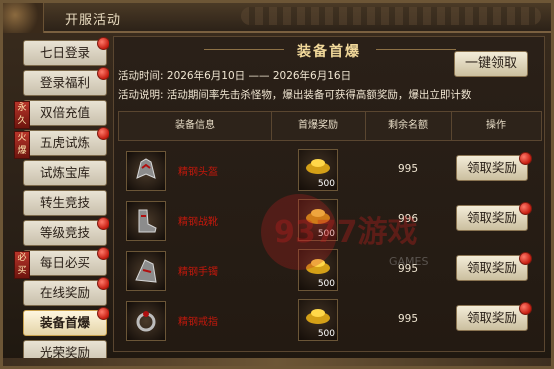  Describe the element at coordinates (277, 362) in the screenshot. I see `window-footer-ornament` at that location.